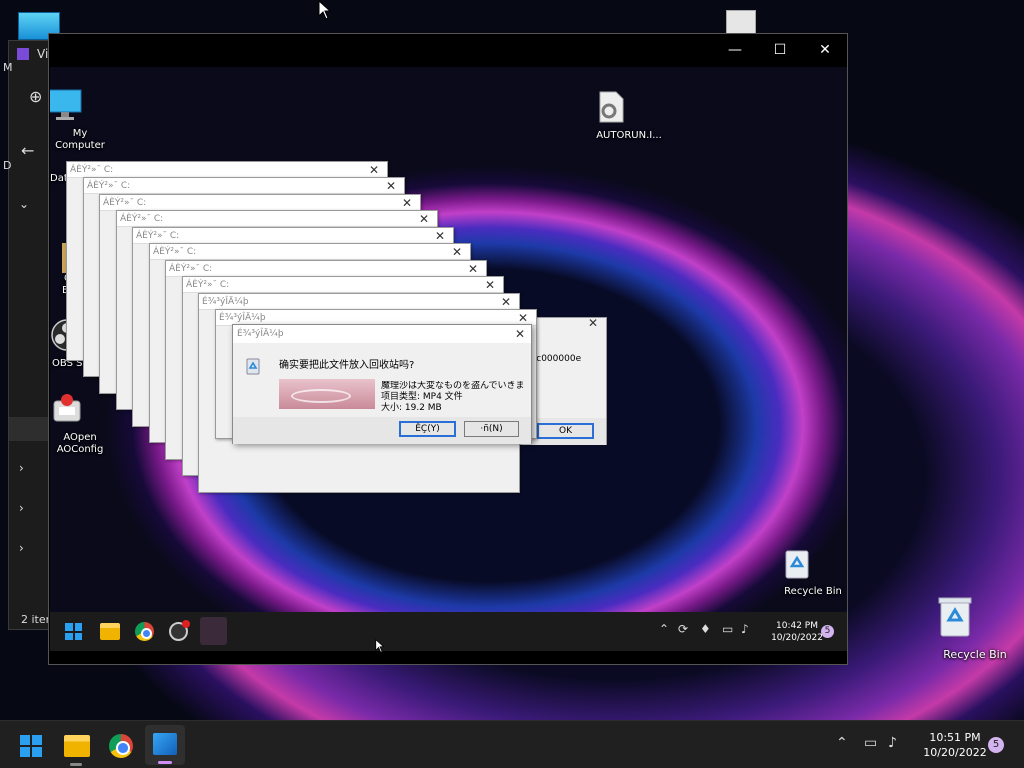  Describe the element at coordinates (422, 397) in the screenshot. I see `file-type: 项目类型: MP4 文件` at that location.